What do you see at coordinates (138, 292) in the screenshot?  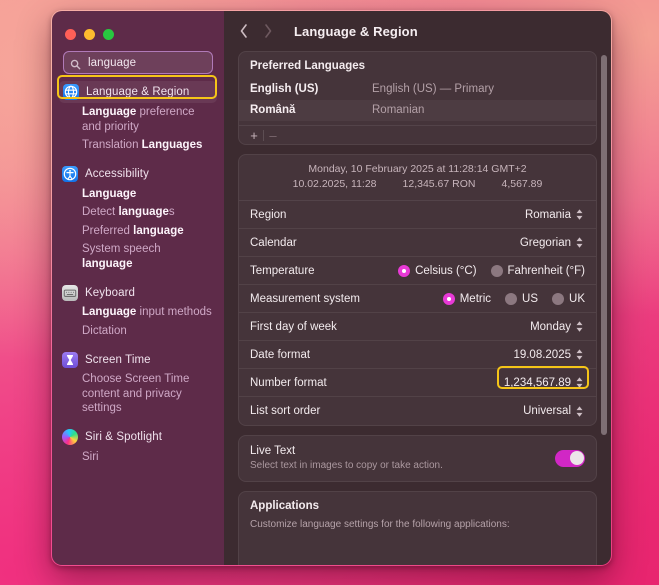 I see `sidebar-item-keyboard: Keyboard` at bounding box center [138, 292].